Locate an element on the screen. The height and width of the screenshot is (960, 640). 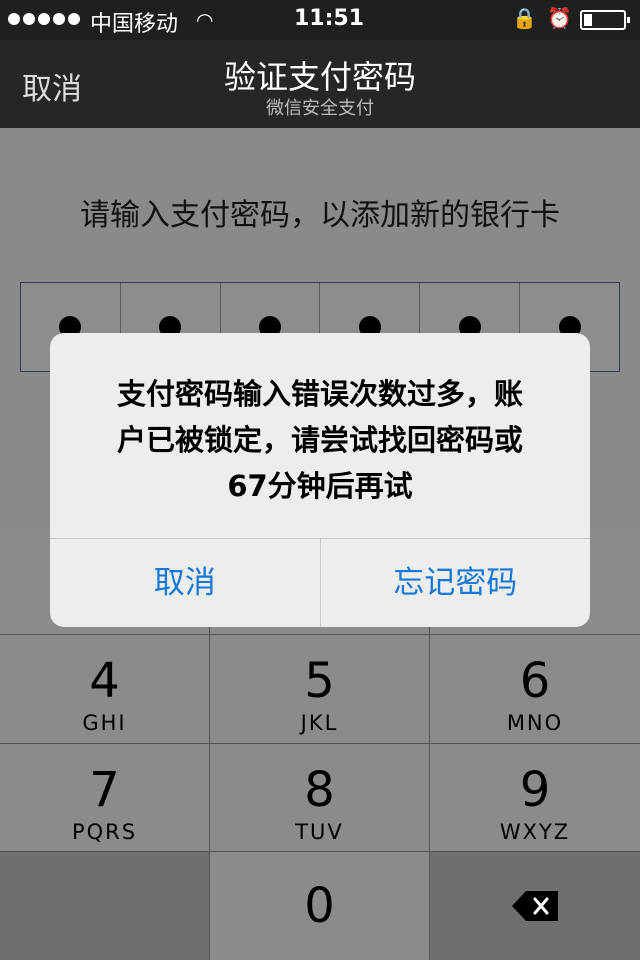
password-prompt: 请输入支付密码，以添加新的银行卡 is located at coordinates (320, 215).